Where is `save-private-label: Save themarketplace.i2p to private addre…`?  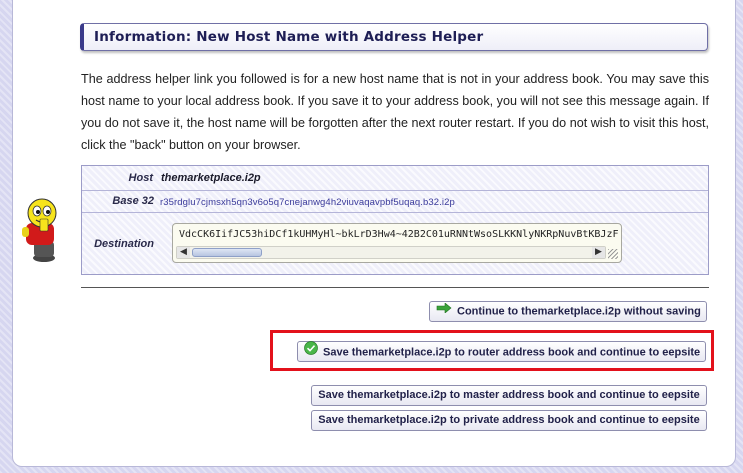 save-private-label: Save themarketplace.i2p to private addre… is located at coordinates (509, 420).